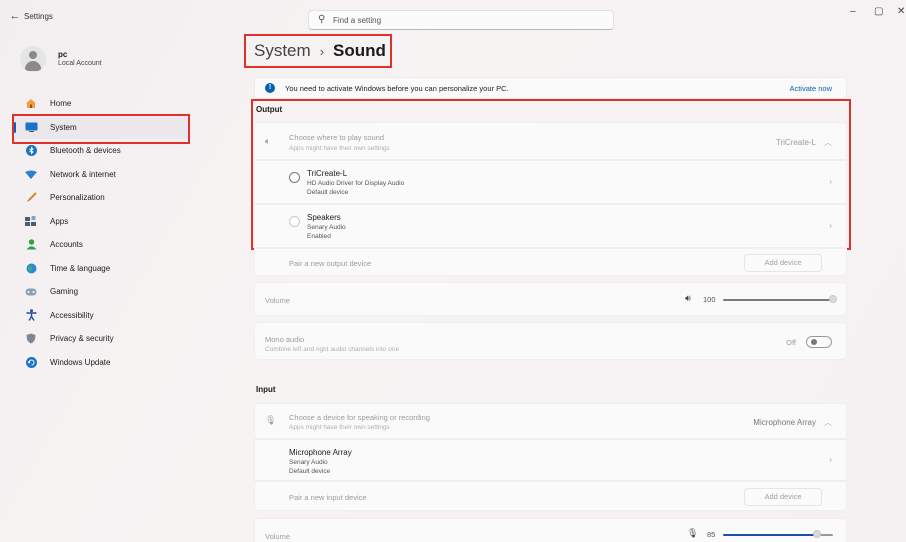  I want to click on output-device-name: Speakers, so click(324, 217).